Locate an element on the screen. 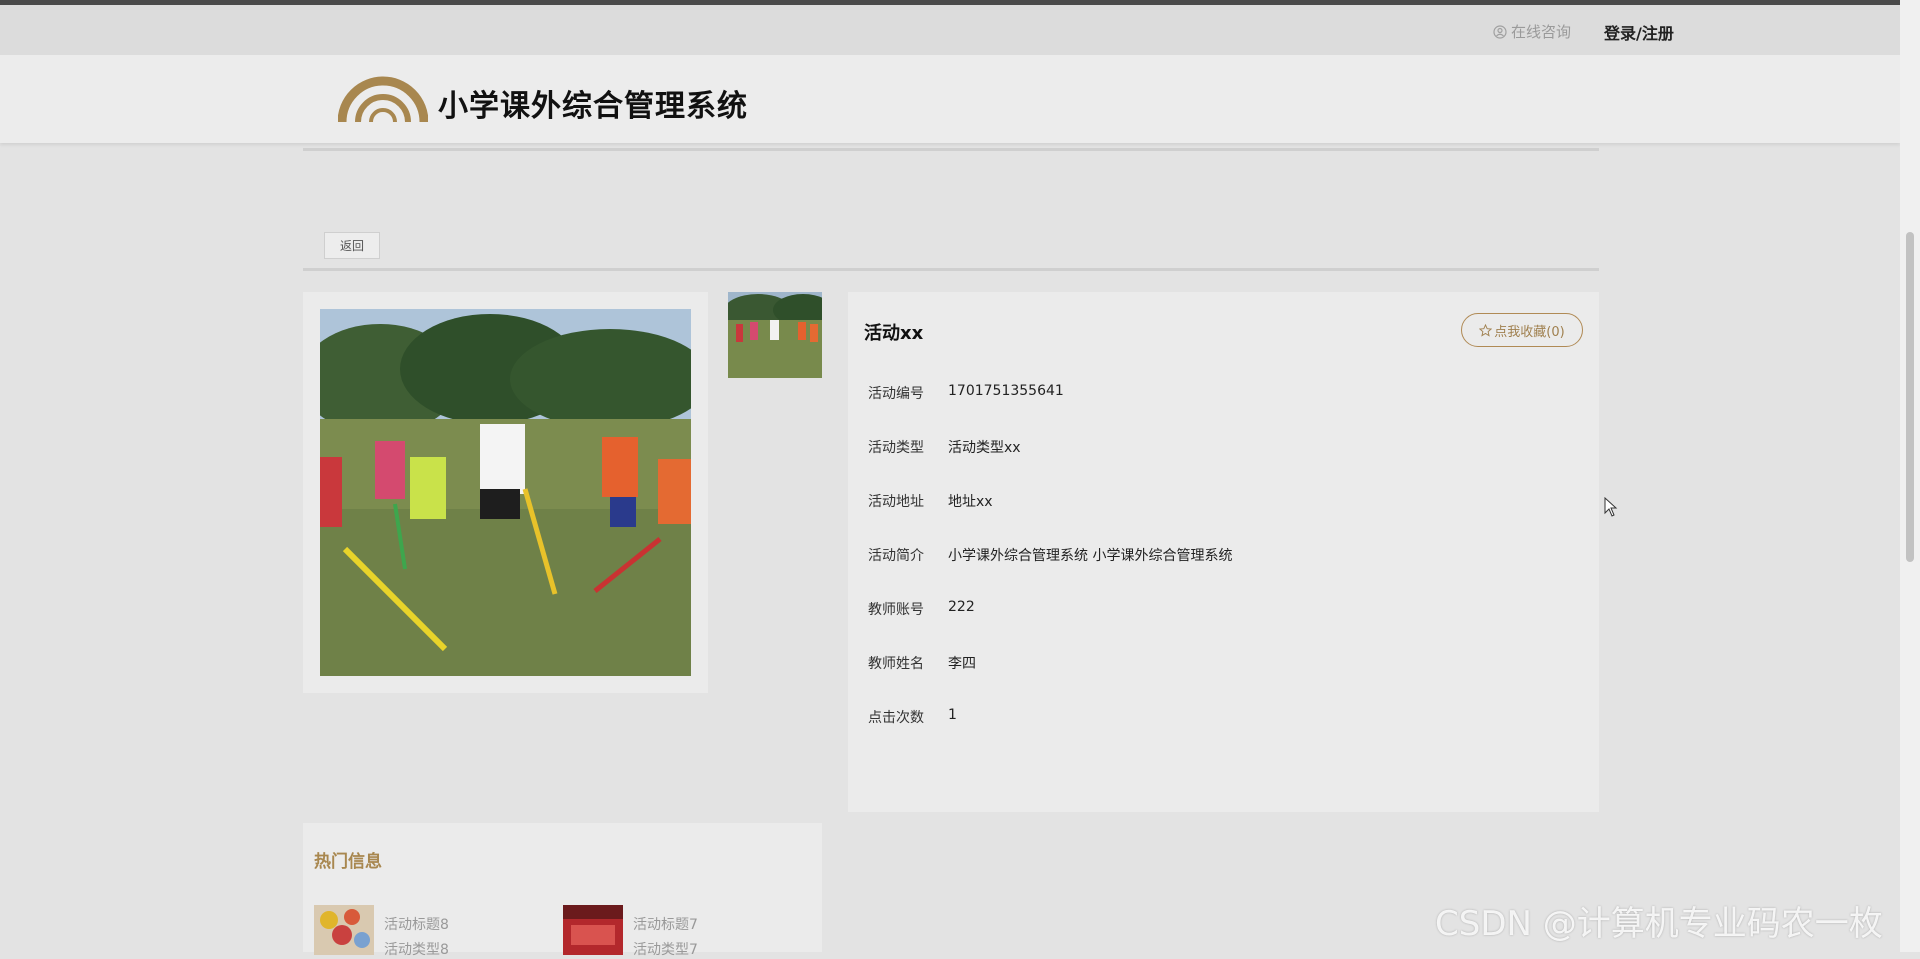  back-button: 返回 is located at coordinates (352, 245).